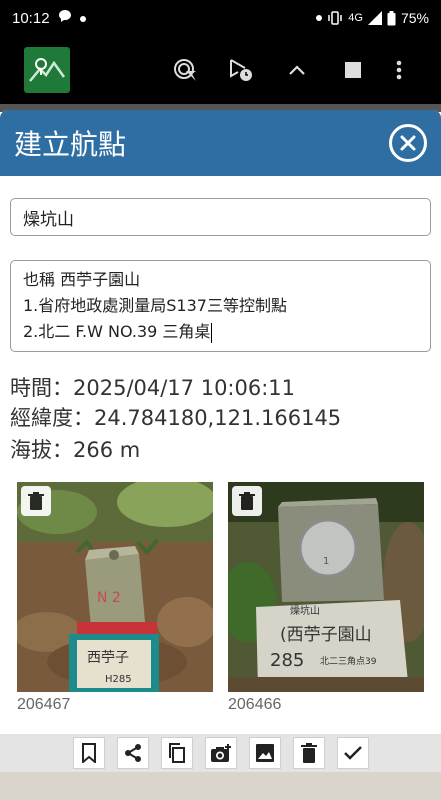 The width and height of the screenshot is (441, 800). I want to click on battery-percent: 75%, so click(414, 18).